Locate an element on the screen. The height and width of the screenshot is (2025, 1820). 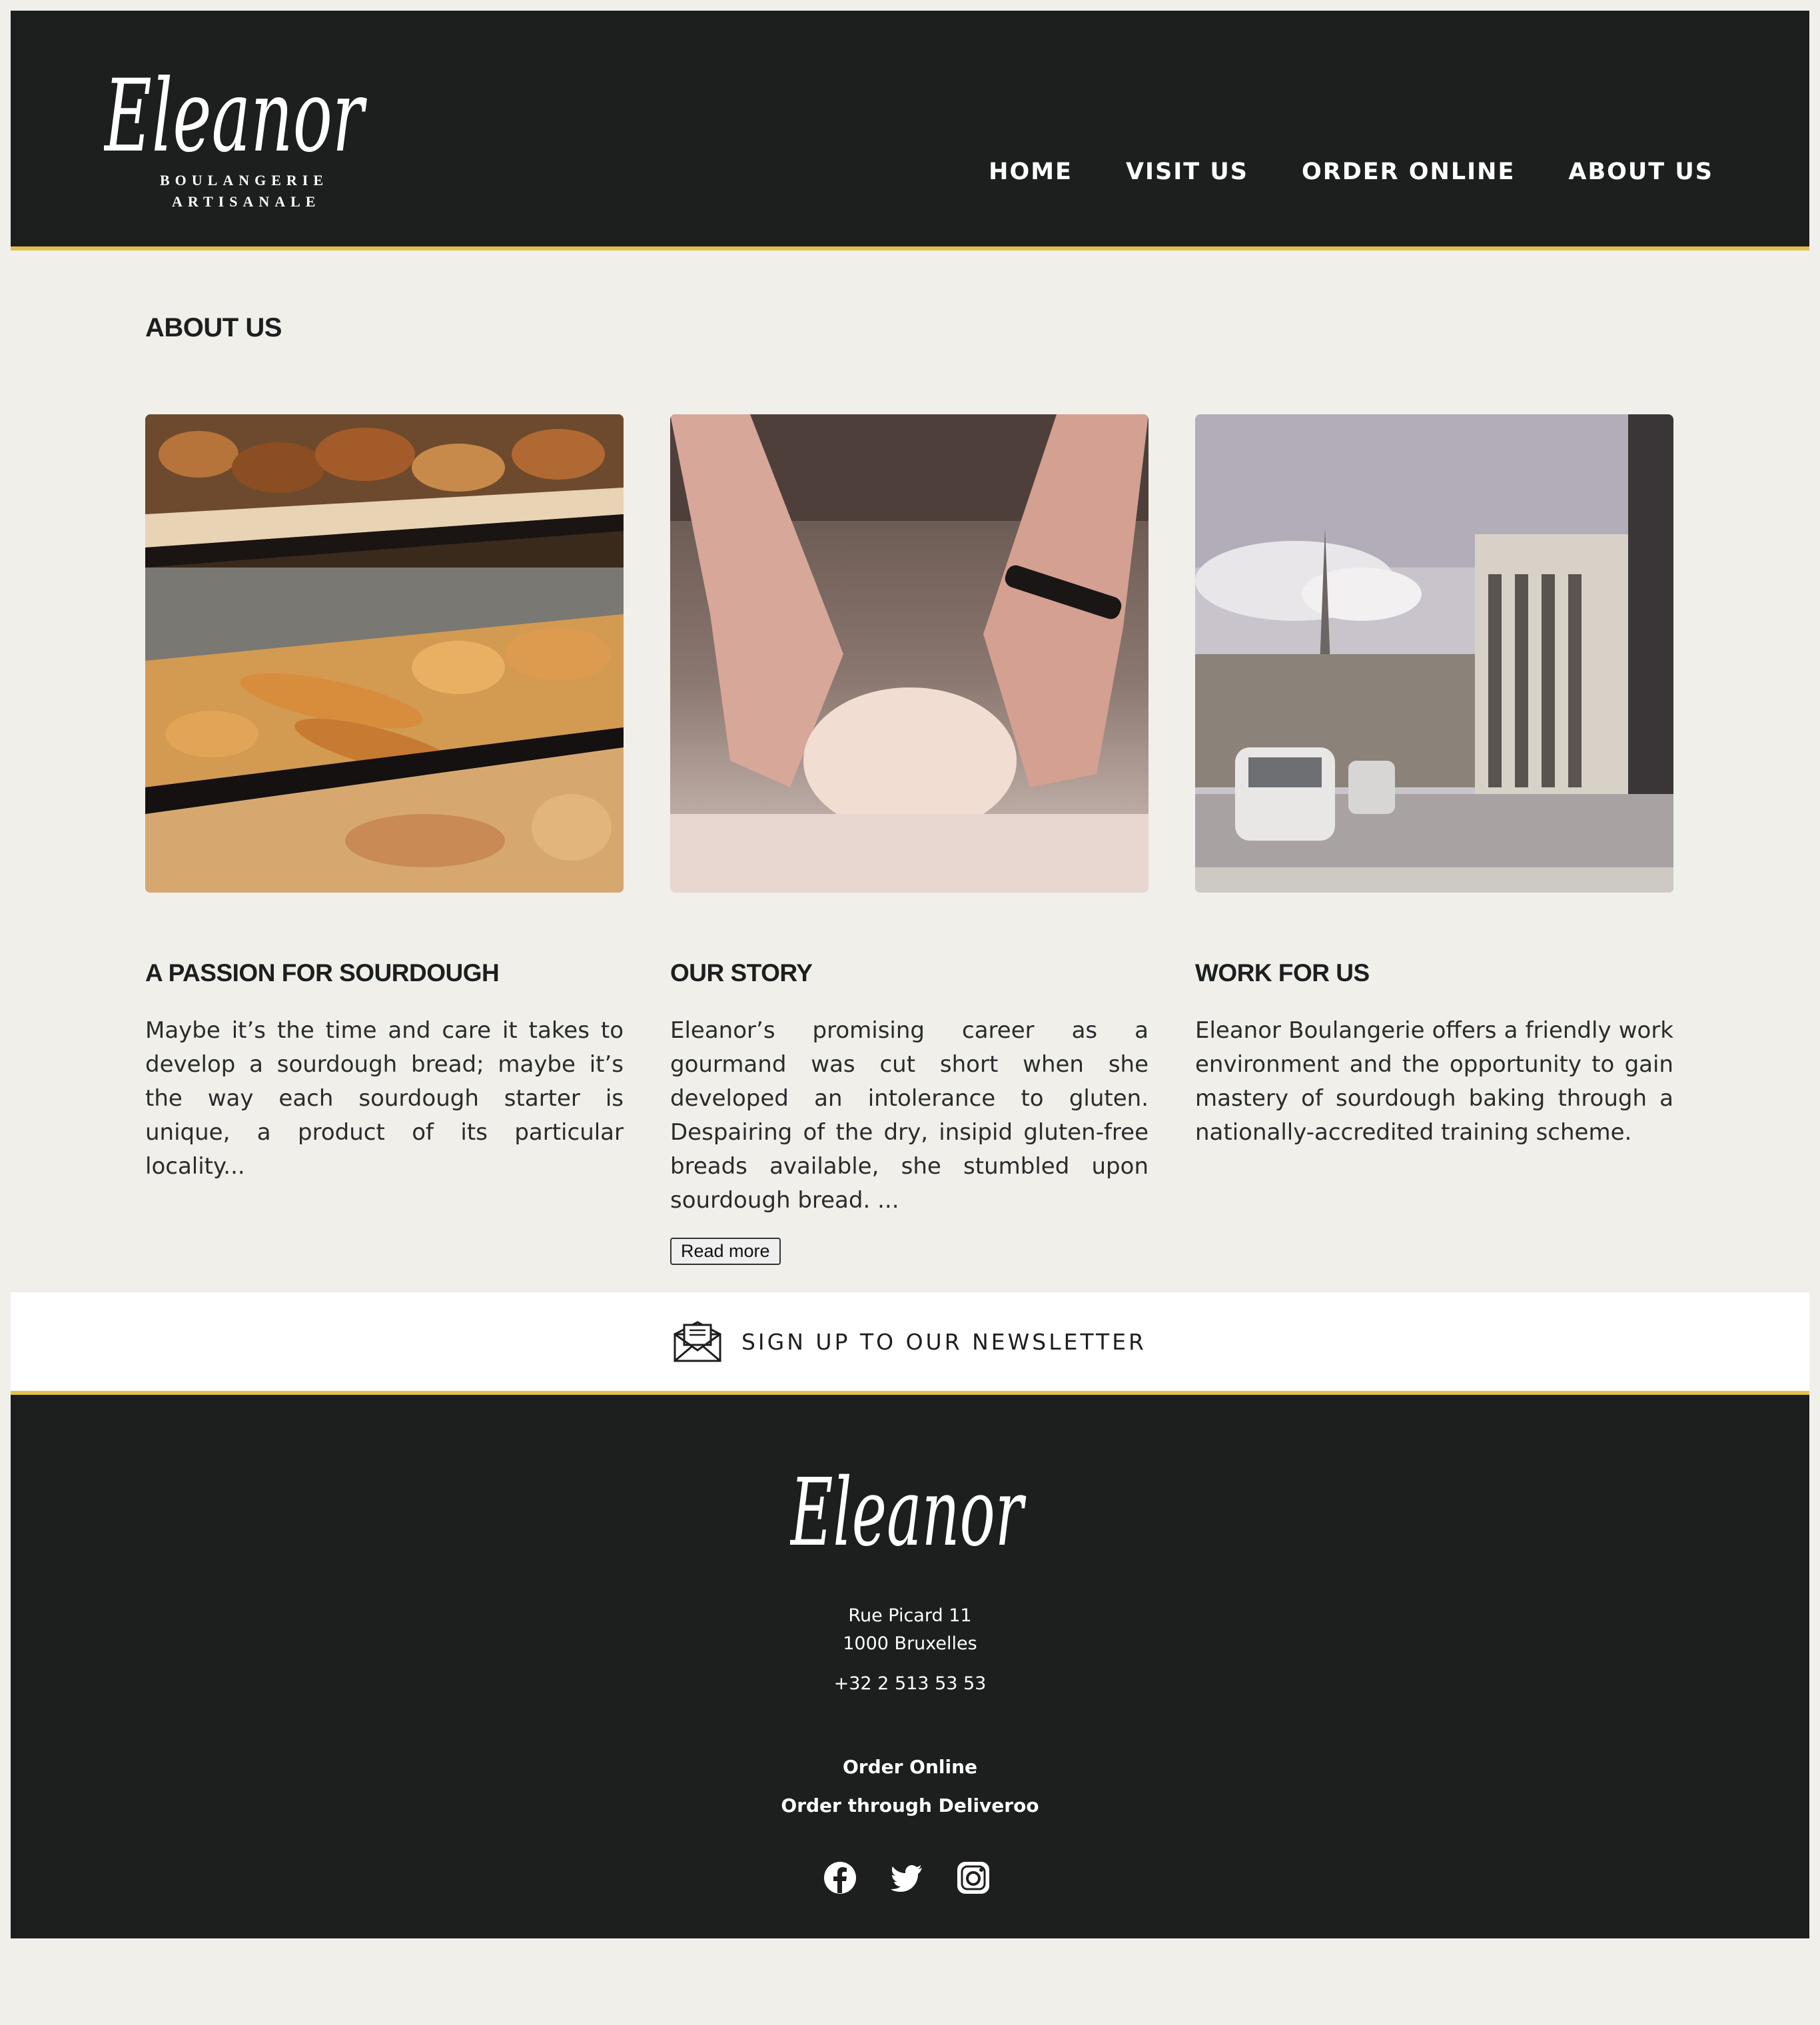
brand-logo: Eleanor BOULANGERIE ARTISANALE is located at coordinates (237, 137).